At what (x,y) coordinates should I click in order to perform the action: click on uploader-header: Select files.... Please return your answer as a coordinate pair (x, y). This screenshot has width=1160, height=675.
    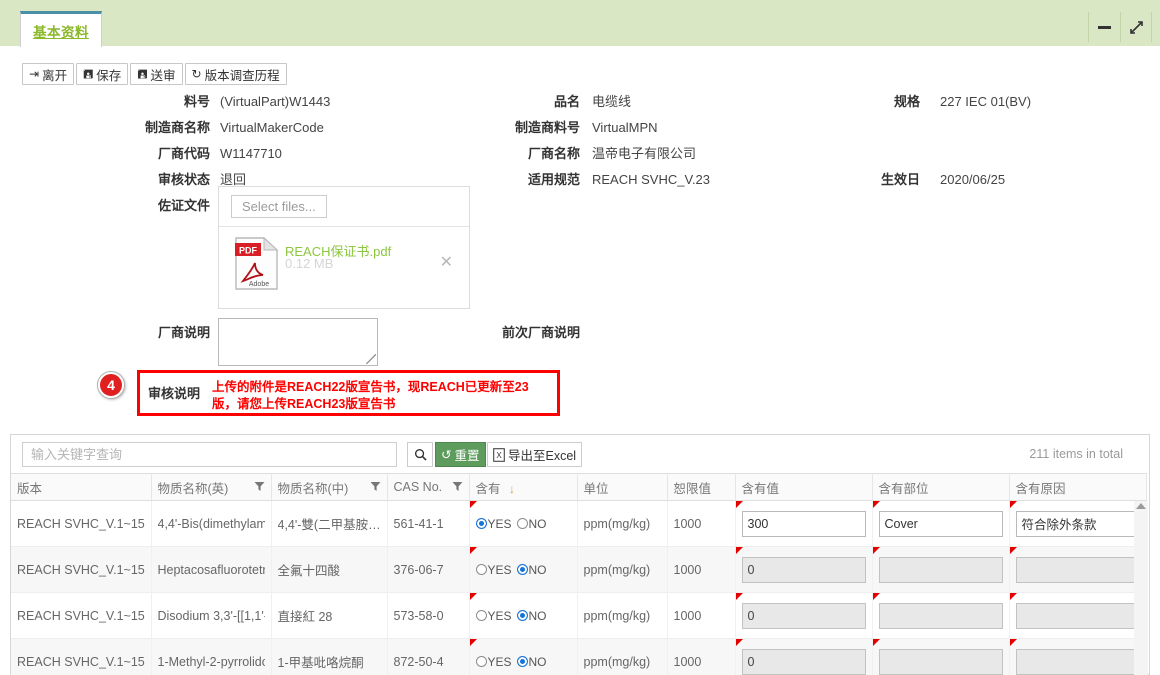
    Looking at the image, I should click on (344, 207).